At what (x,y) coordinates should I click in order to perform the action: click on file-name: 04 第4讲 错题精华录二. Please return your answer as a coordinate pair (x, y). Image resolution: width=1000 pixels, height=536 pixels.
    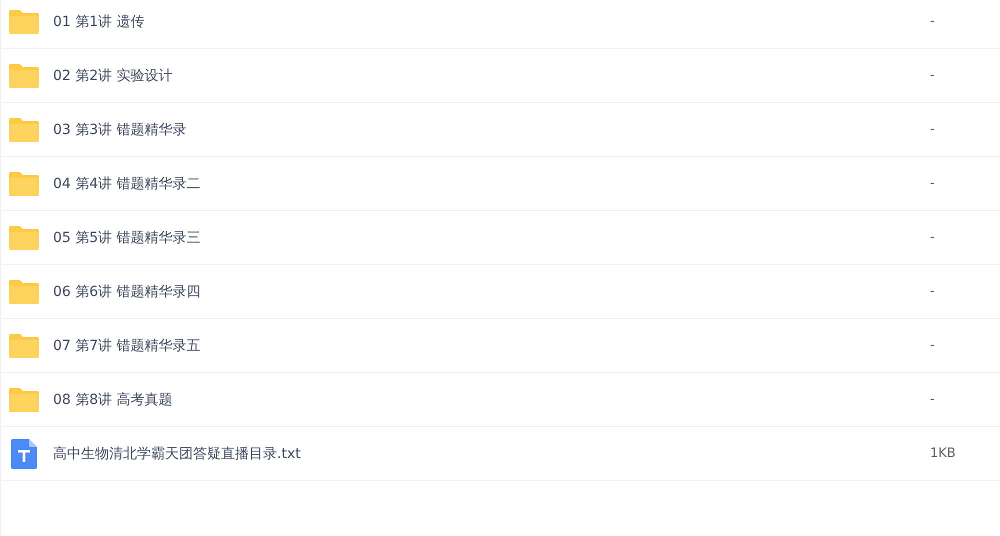
    Looking at the image, I should click on (491, 183).